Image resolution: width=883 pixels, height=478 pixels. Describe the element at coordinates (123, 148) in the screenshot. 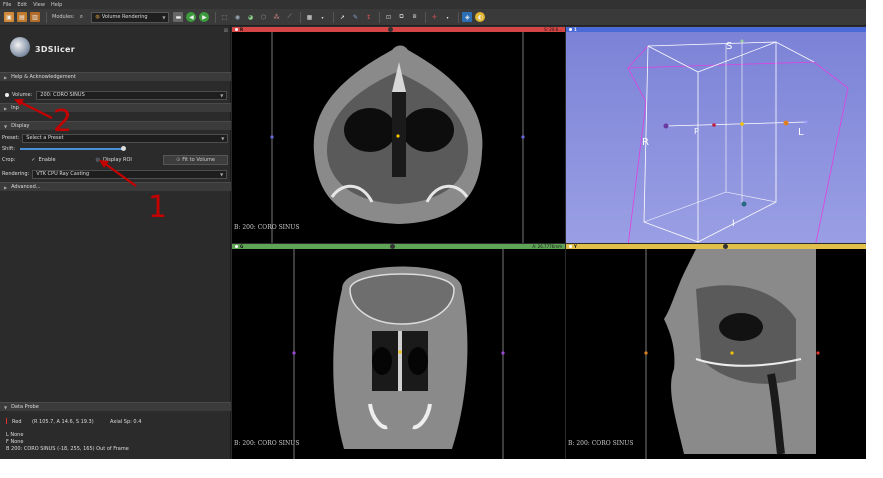

I see `shift-slider-handle` at that location.